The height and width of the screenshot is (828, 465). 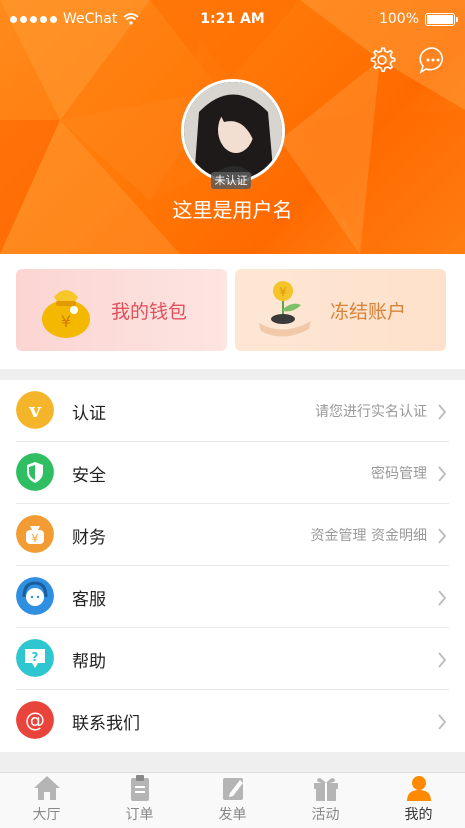 What do you see at coordinates (232, 789) in the screenshot?
I see `edit-icon` at bounding box center [232, 789].